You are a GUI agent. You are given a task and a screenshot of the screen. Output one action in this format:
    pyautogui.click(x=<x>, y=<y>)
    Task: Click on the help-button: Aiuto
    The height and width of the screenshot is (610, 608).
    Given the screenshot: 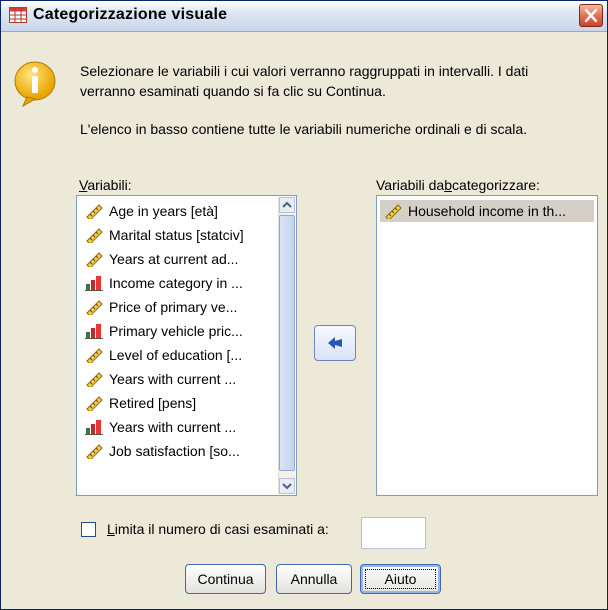 What is the action you would take?
    pyautogui.click(x=400, y=579)
    